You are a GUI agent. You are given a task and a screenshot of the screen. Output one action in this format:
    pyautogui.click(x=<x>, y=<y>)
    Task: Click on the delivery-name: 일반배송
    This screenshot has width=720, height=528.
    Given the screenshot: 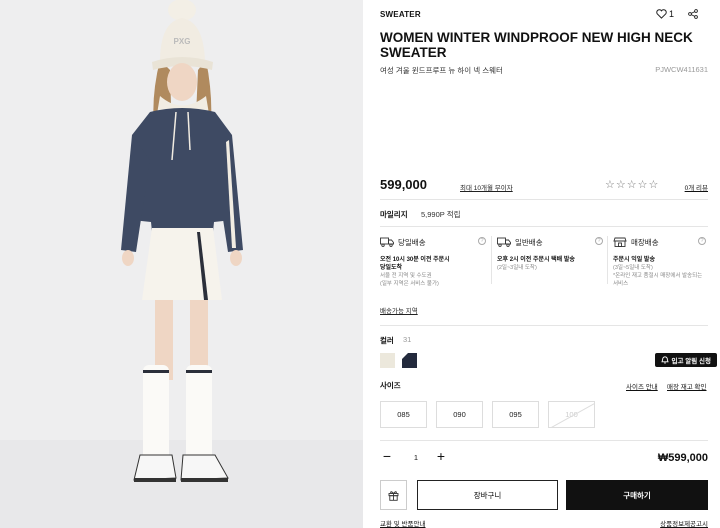 What is the action you would take?
    pyautogui.click(x=529, y=242)
    